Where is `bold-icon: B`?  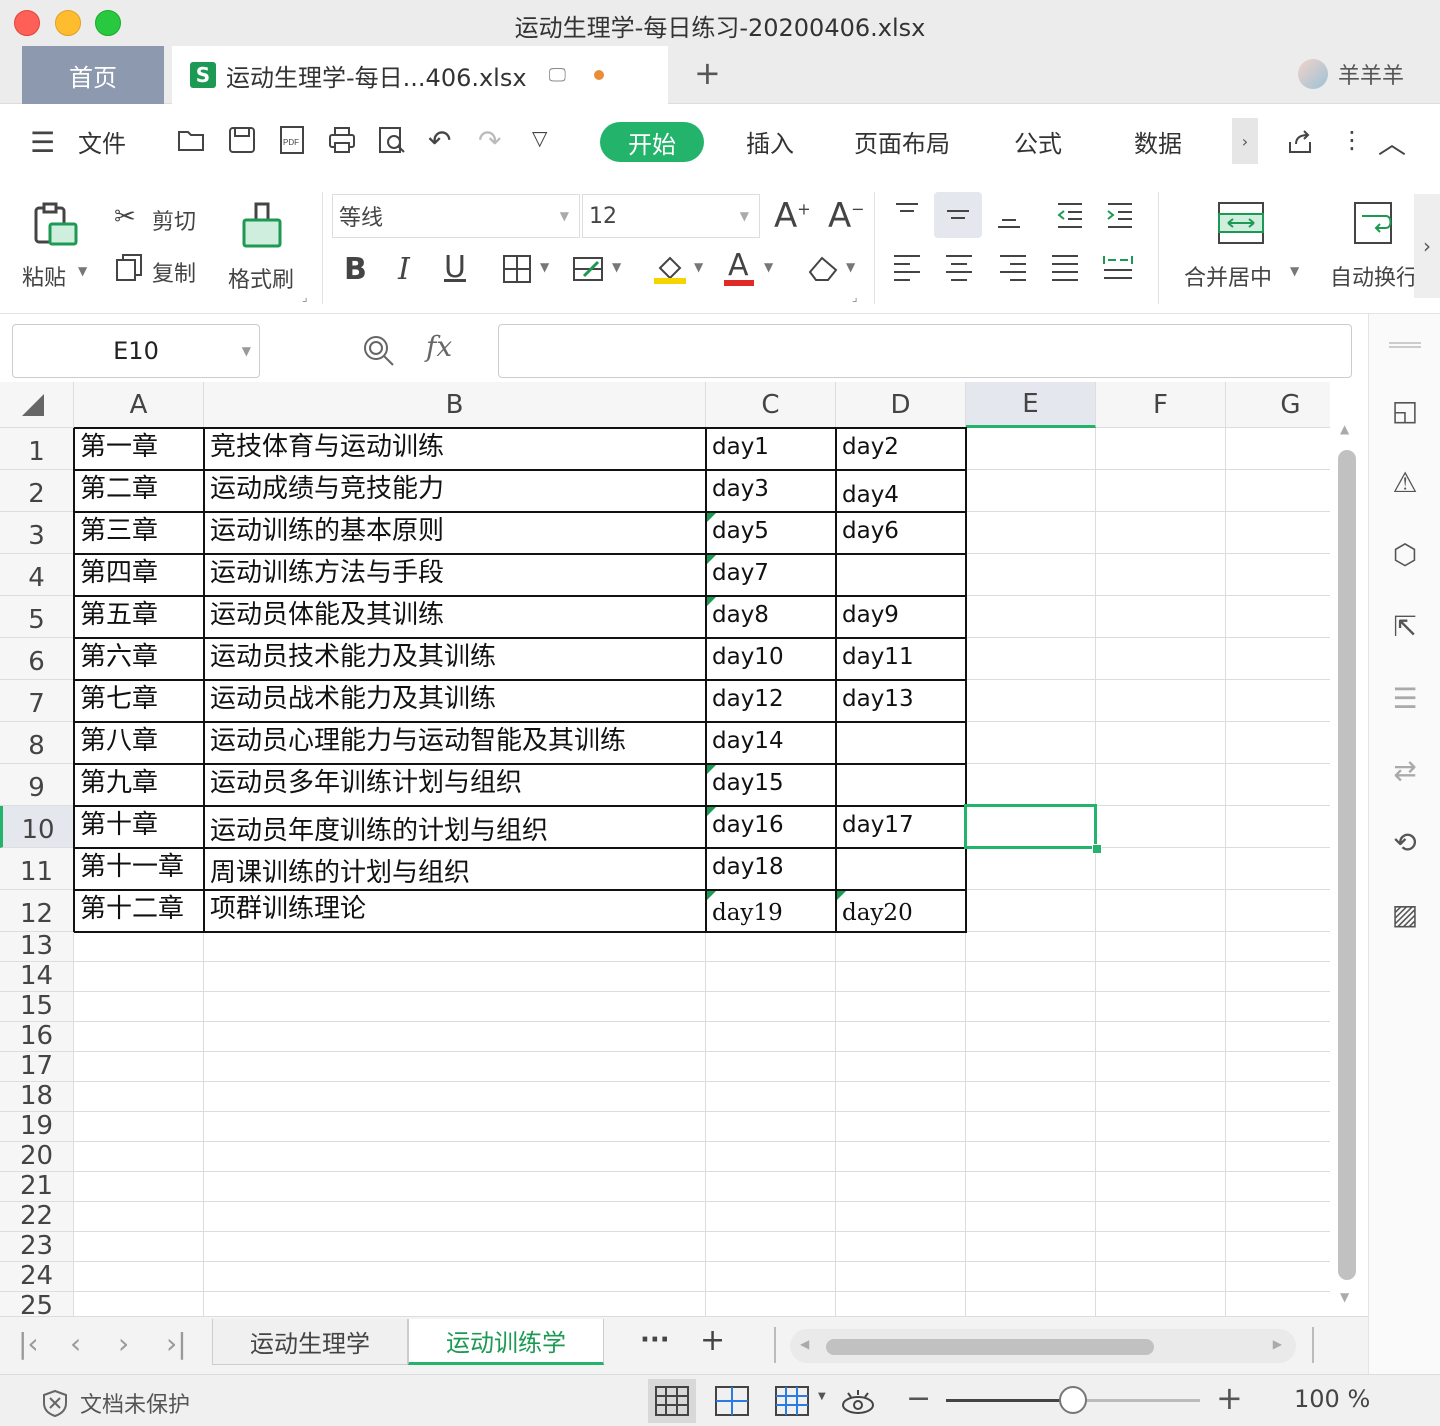
bold-icon: B is located at coordinates (355, 269).